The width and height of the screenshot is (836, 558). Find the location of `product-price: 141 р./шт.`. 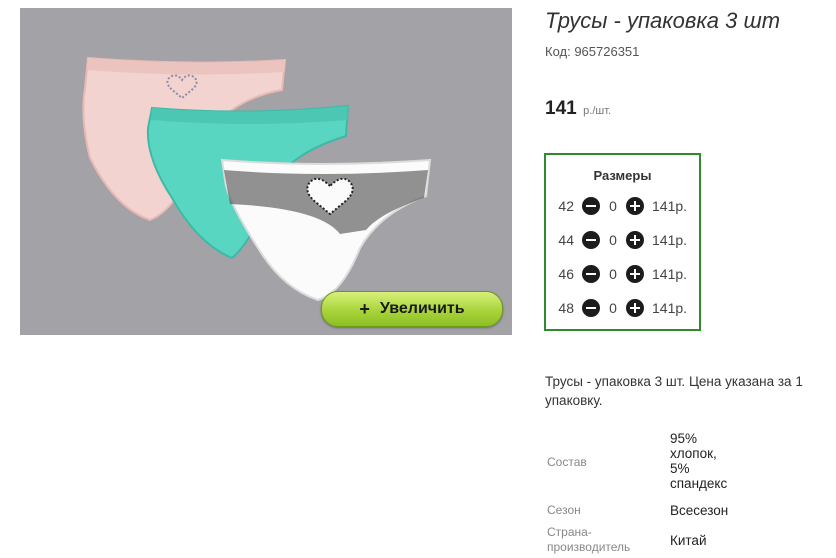

product-price: 141 р./шт. is located at coordinates (578, 109).